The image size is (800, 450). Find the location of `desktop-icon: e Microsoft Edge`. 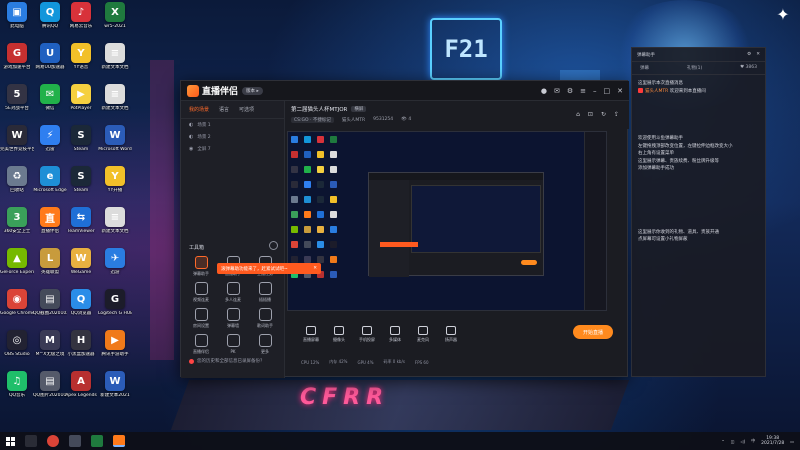

desktop-icon: e Microsoft Edge is located at coordinates (50, 179).